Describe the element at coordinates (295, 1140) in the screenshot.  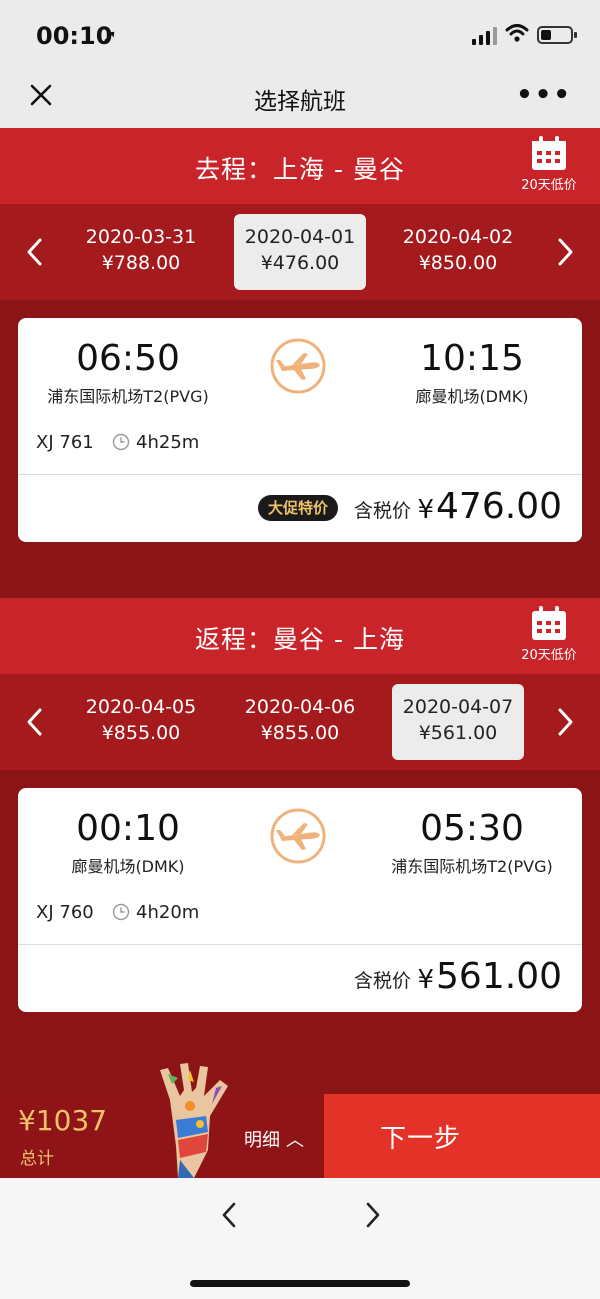
I see `chevron-up-icon: ︿` at that location.